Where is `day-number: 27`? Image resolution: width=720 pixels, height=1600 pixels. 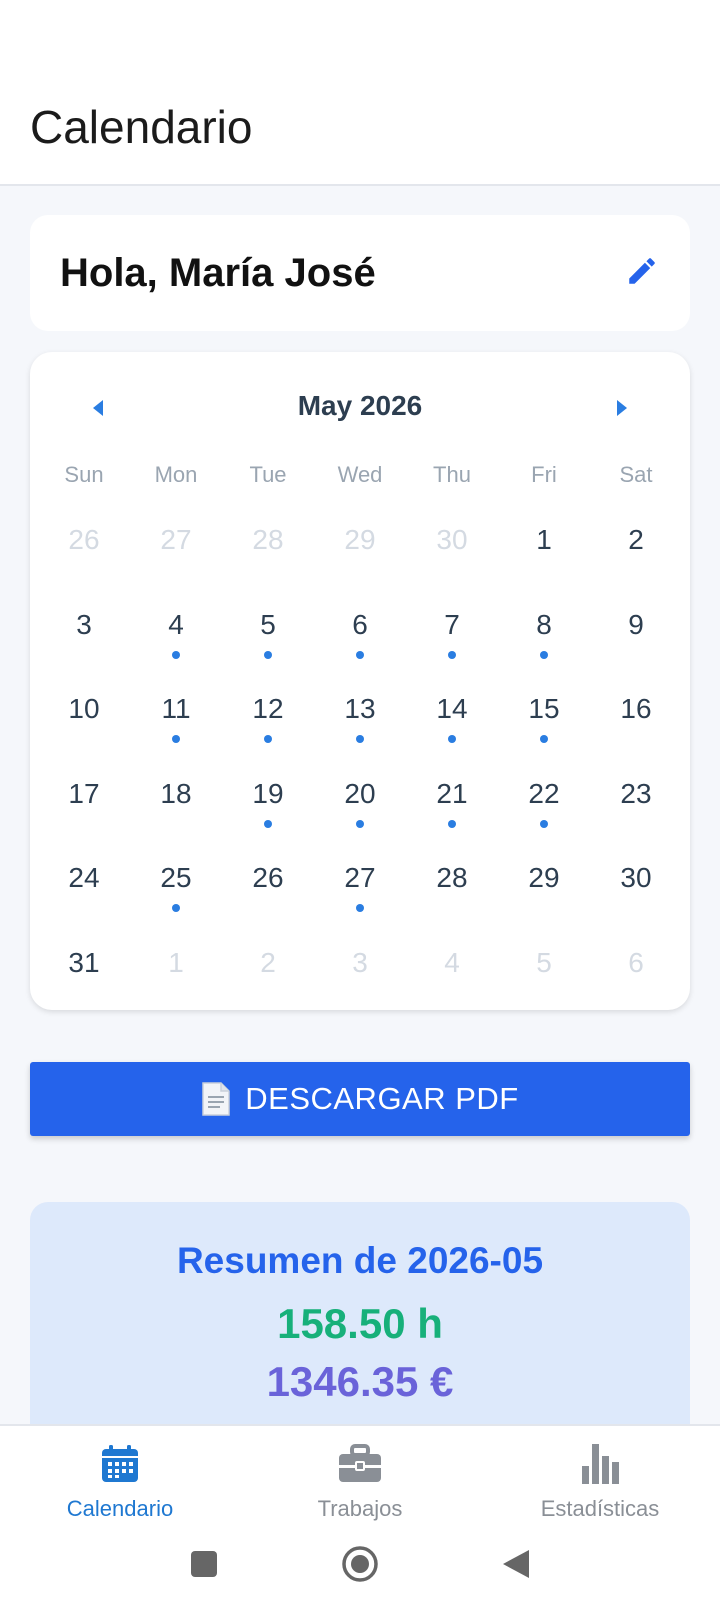 day-number: 27 is located at coordinates (176, 539).